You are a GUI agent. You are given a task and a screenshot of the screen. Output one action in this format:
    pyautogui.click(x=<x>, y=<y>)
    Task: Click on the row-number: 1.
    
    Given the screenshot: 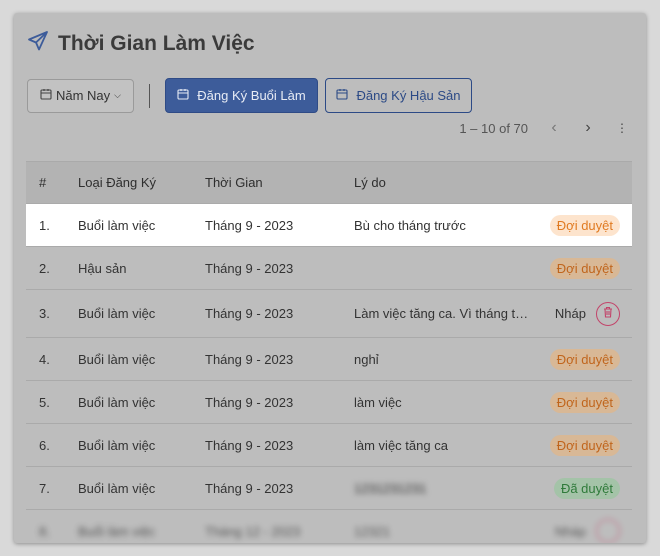 What is the action you would take?
    pyautogui.click(x=44, y=225)
    